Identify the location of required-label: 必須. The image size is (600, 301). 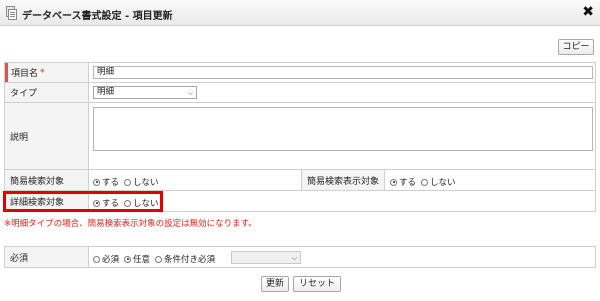
(47, 257).